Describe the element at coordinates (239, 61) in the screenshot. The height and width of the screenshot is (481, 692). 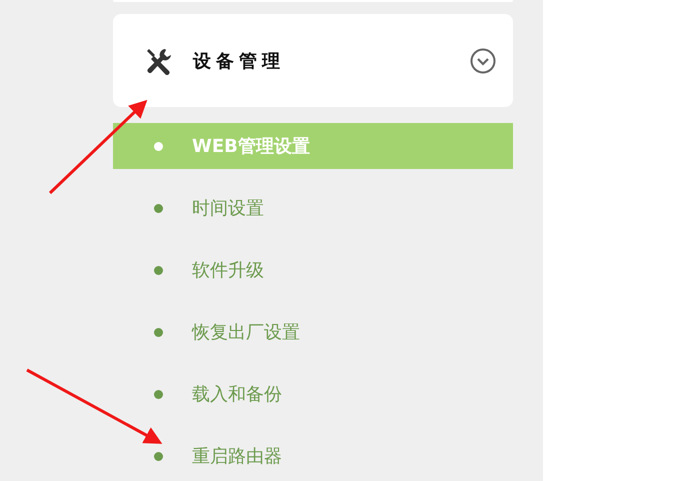
I see `menu-title: 设备管理` at that location.